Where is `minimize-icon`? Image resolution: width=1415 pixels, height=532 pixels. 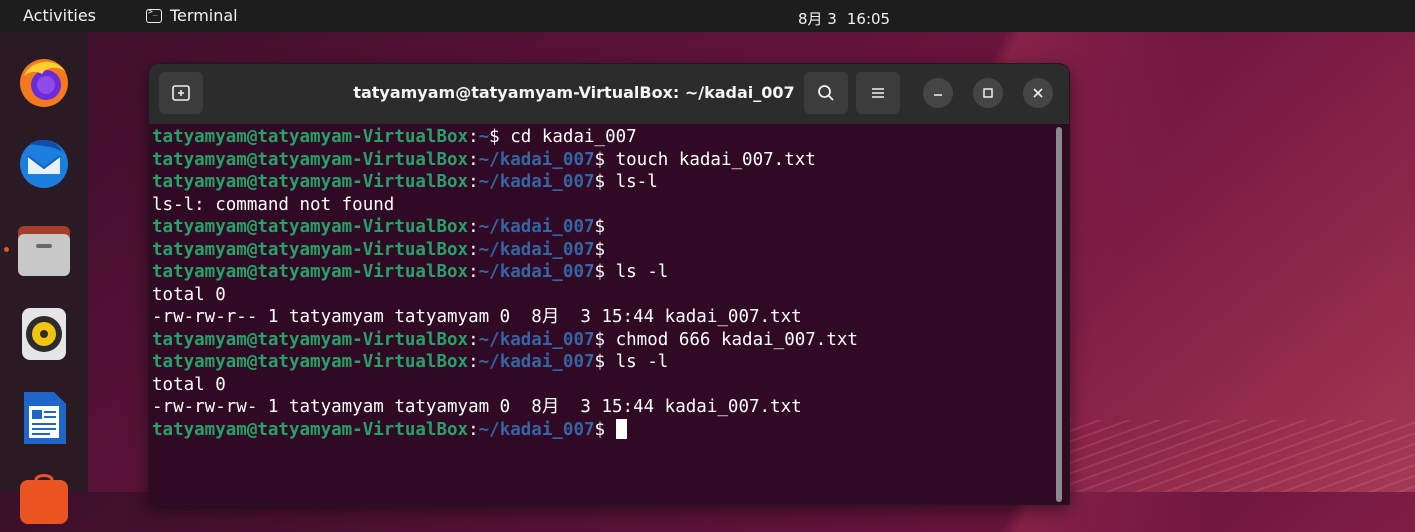
minimize-icon is located at coordinates (938, 95).